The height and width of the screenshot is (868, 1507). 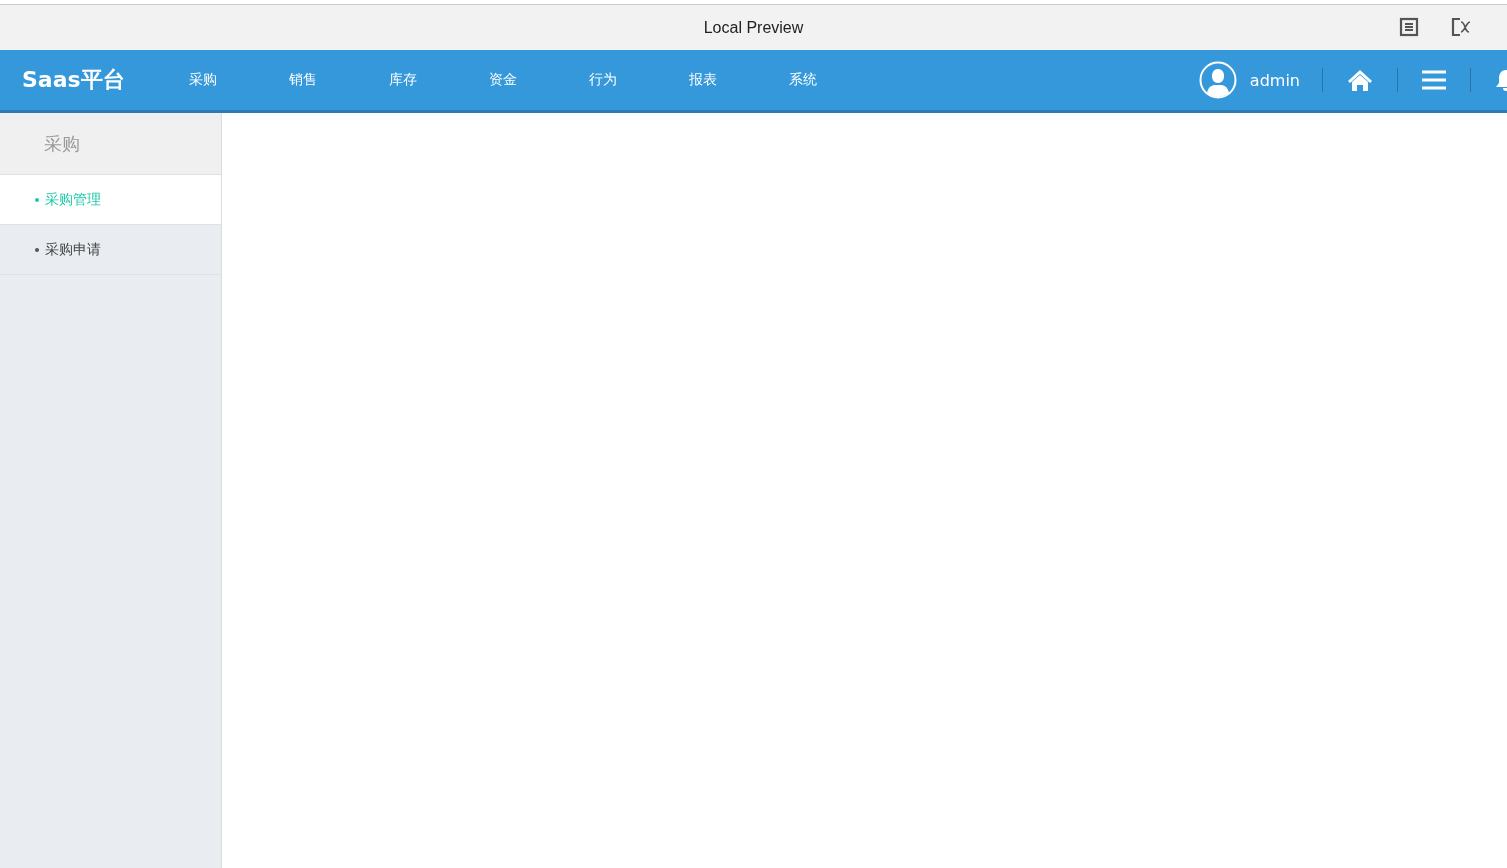 What do you see at coordinates (753, 27) in the screenshot?
I see `window-title: Local Preview` at bounding box center [753, 27].